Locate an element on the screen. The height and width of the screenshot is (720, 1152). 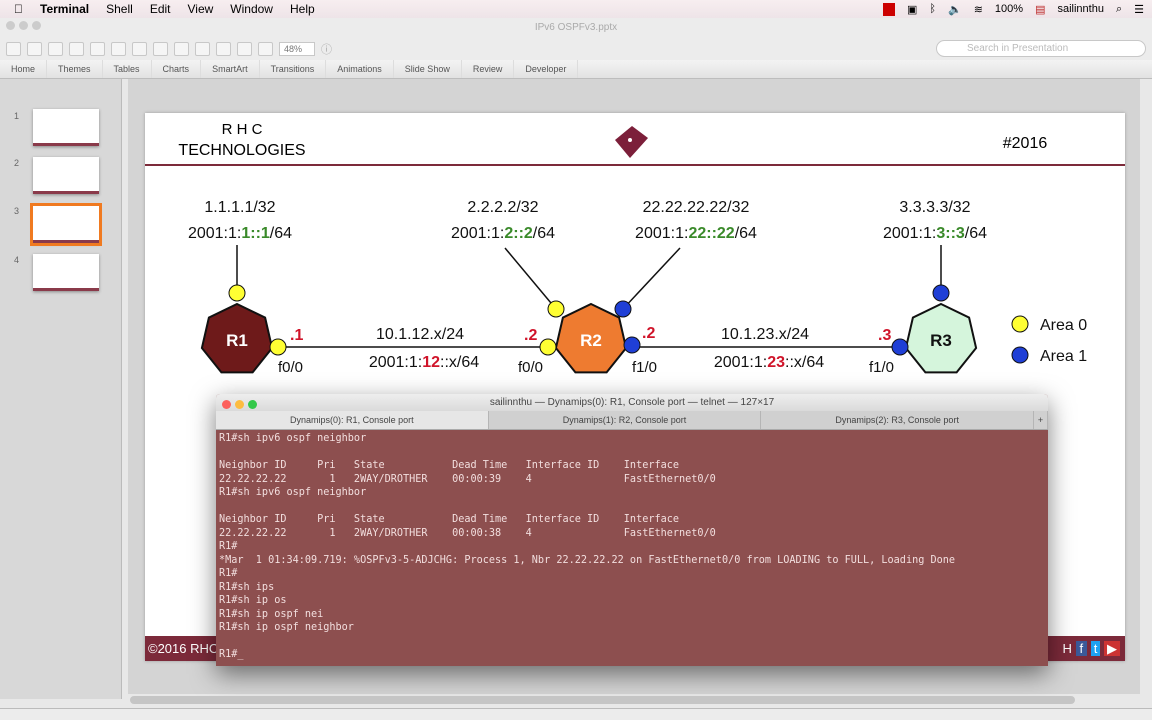
terminal-line: R1#_ is located at coordinates (231, 654).